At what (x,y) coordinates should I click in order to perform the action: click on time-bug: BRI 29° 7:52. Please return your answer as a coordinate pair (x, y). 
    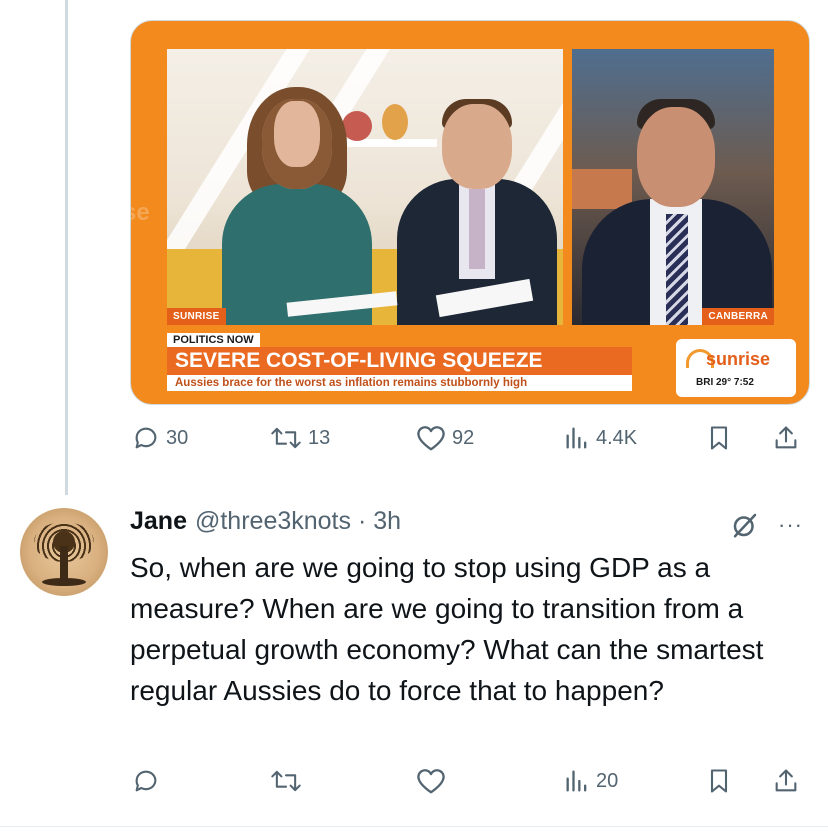
    Looking at the image, I should click on (725, 382).